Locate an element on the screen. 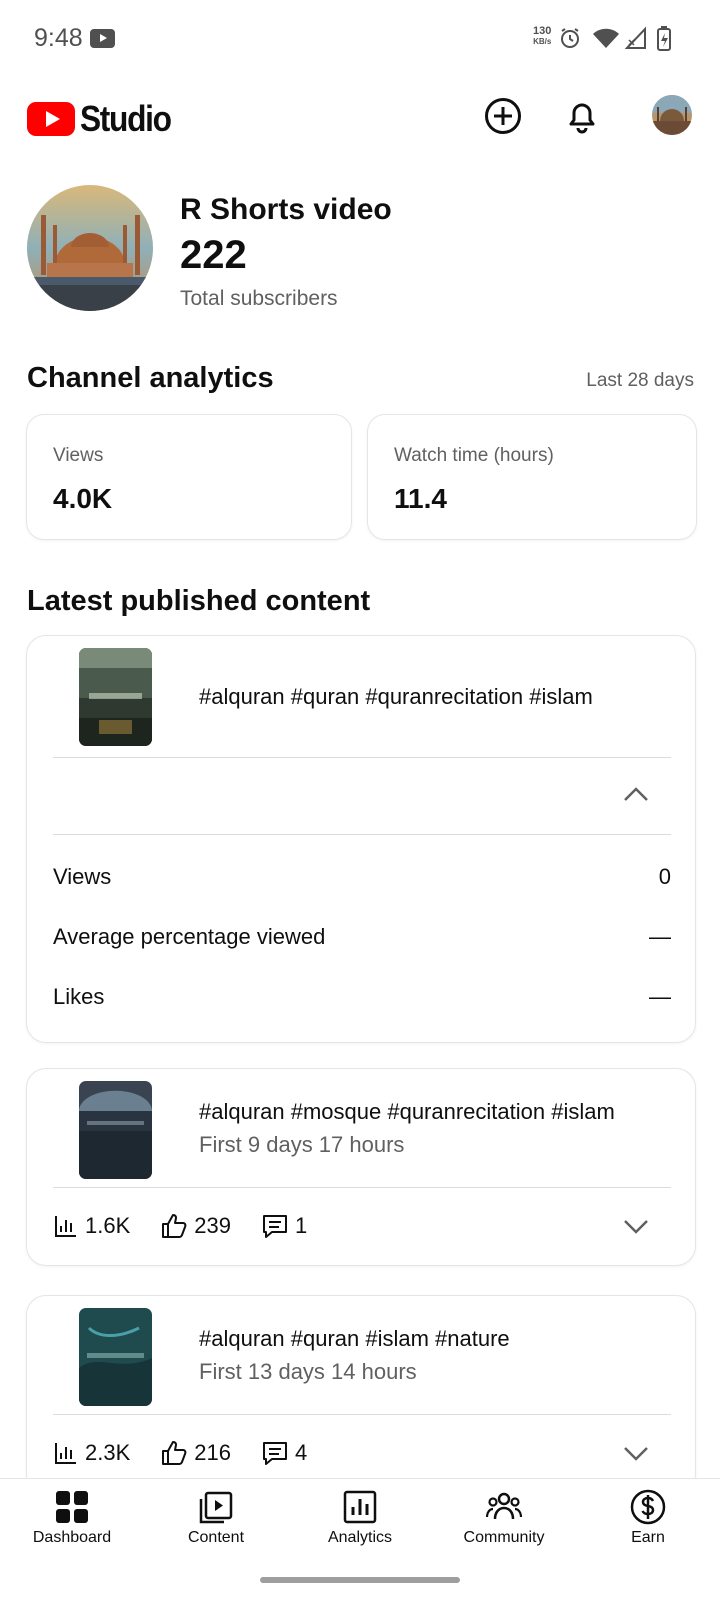 The image size is (720, 1600). video-stats: 1.6K 239 1 is located at coordinates (195, 1226).